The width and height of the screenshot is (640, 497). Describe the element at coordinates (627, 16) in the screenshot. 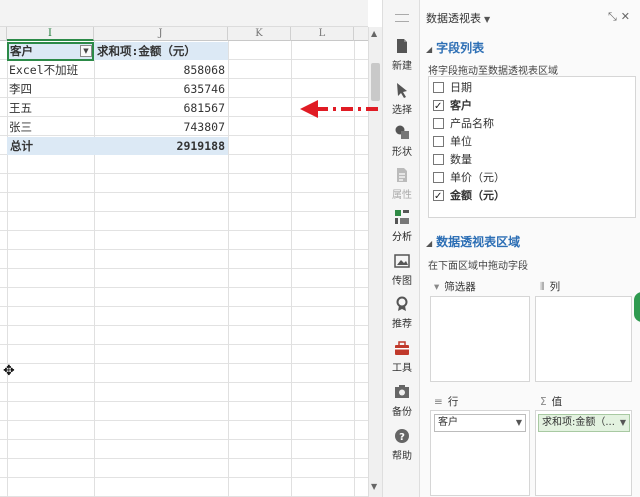

I see `close-icon: ✕` at that location.